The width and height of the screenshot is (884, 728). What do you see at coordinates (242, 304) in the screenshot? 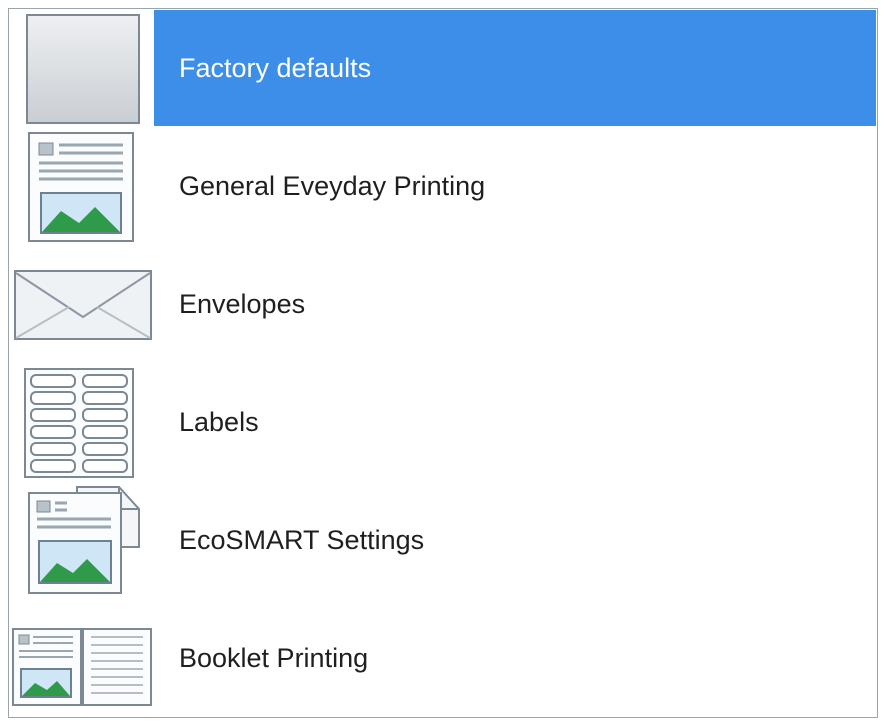
I see `profile-label: Envelopes` at bounding box center [242, 304].